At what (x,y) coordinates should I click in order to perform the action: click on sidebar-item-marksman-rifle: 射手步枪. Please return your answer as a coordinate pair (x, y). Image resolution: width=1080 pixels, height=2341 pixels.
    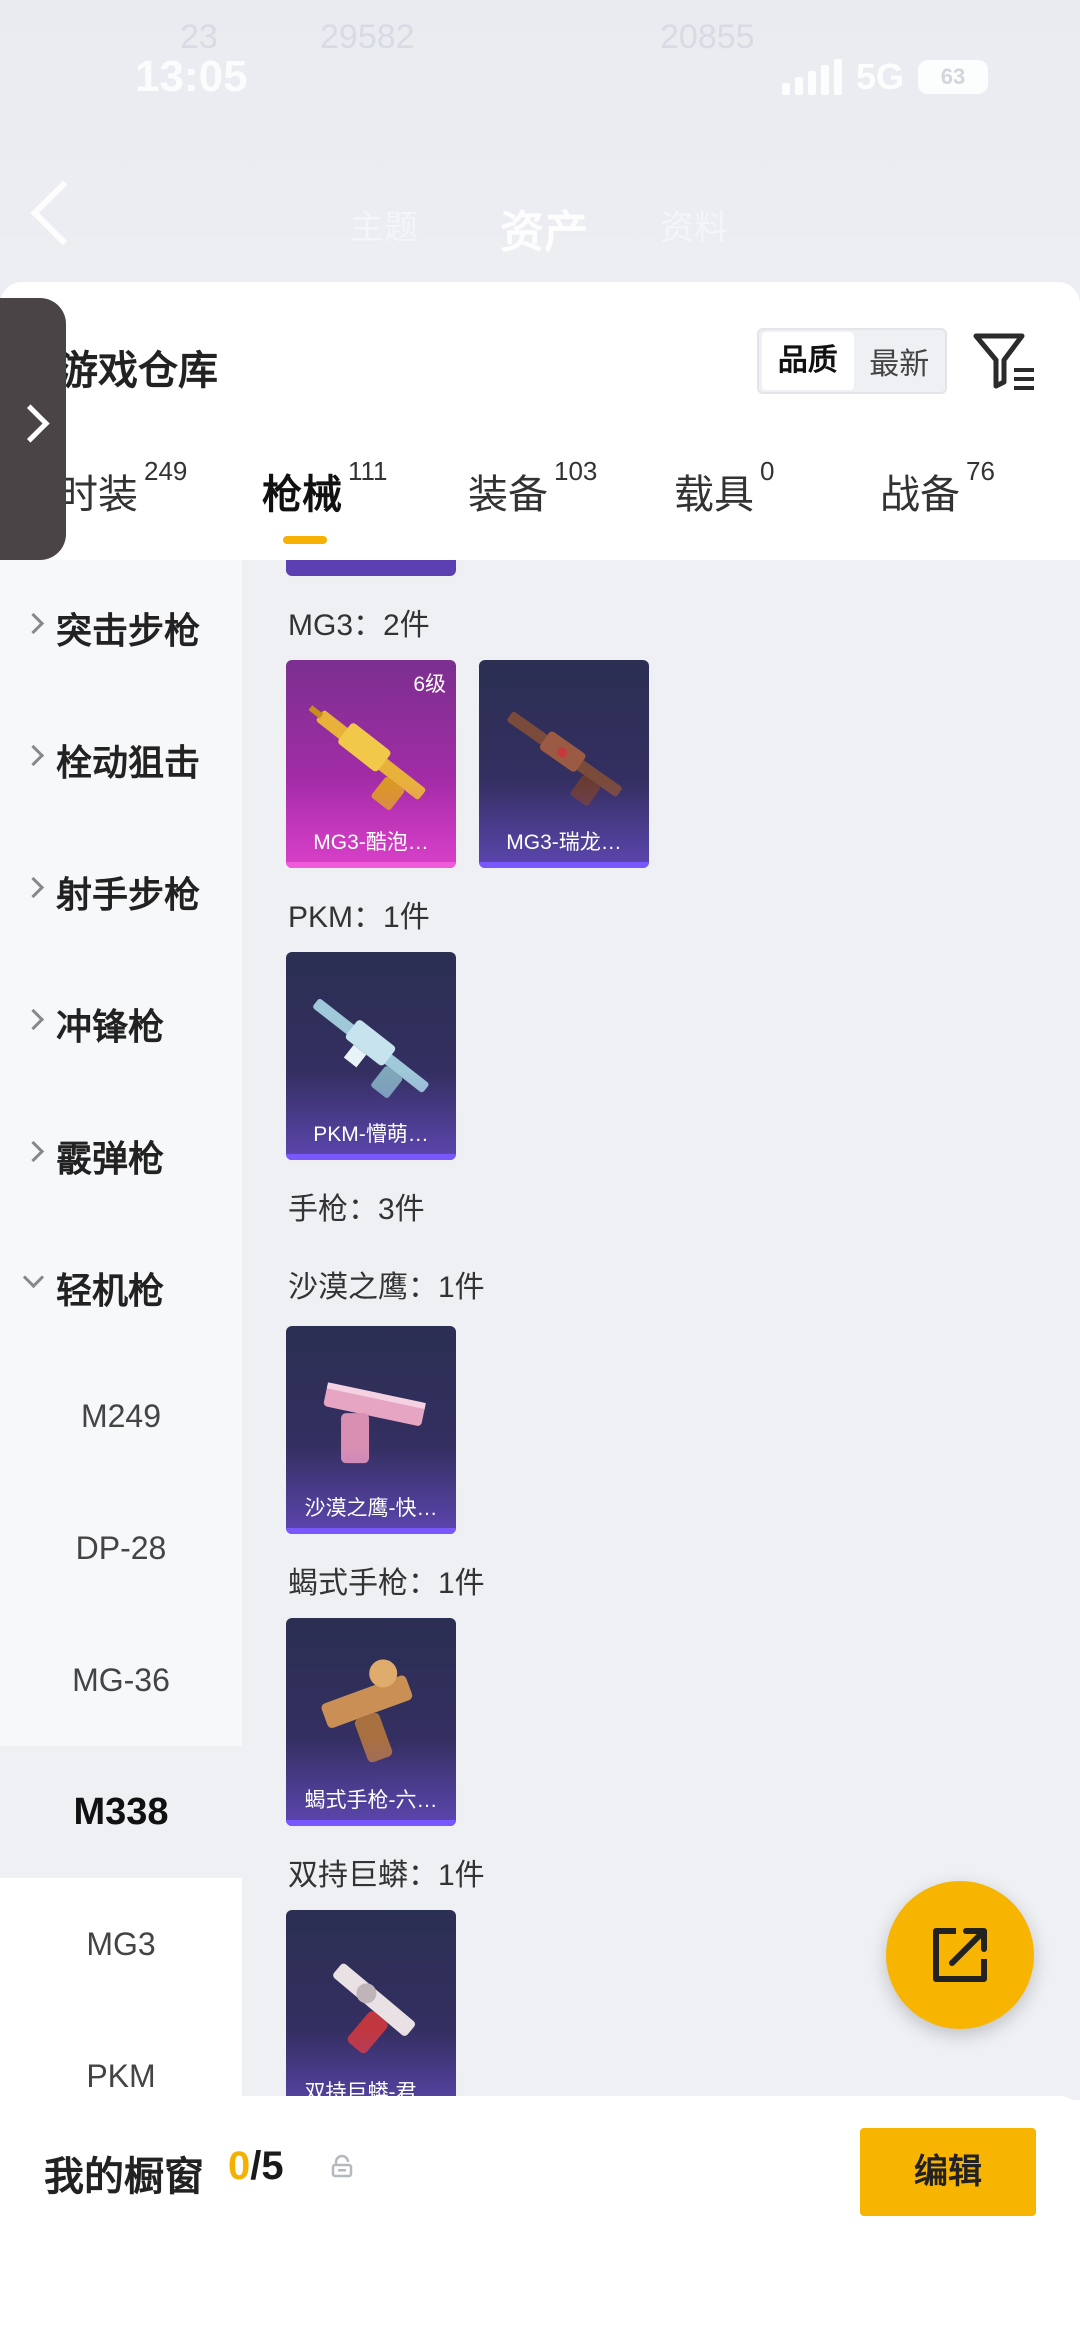
    Looking at the image, I should click on (121, 889).